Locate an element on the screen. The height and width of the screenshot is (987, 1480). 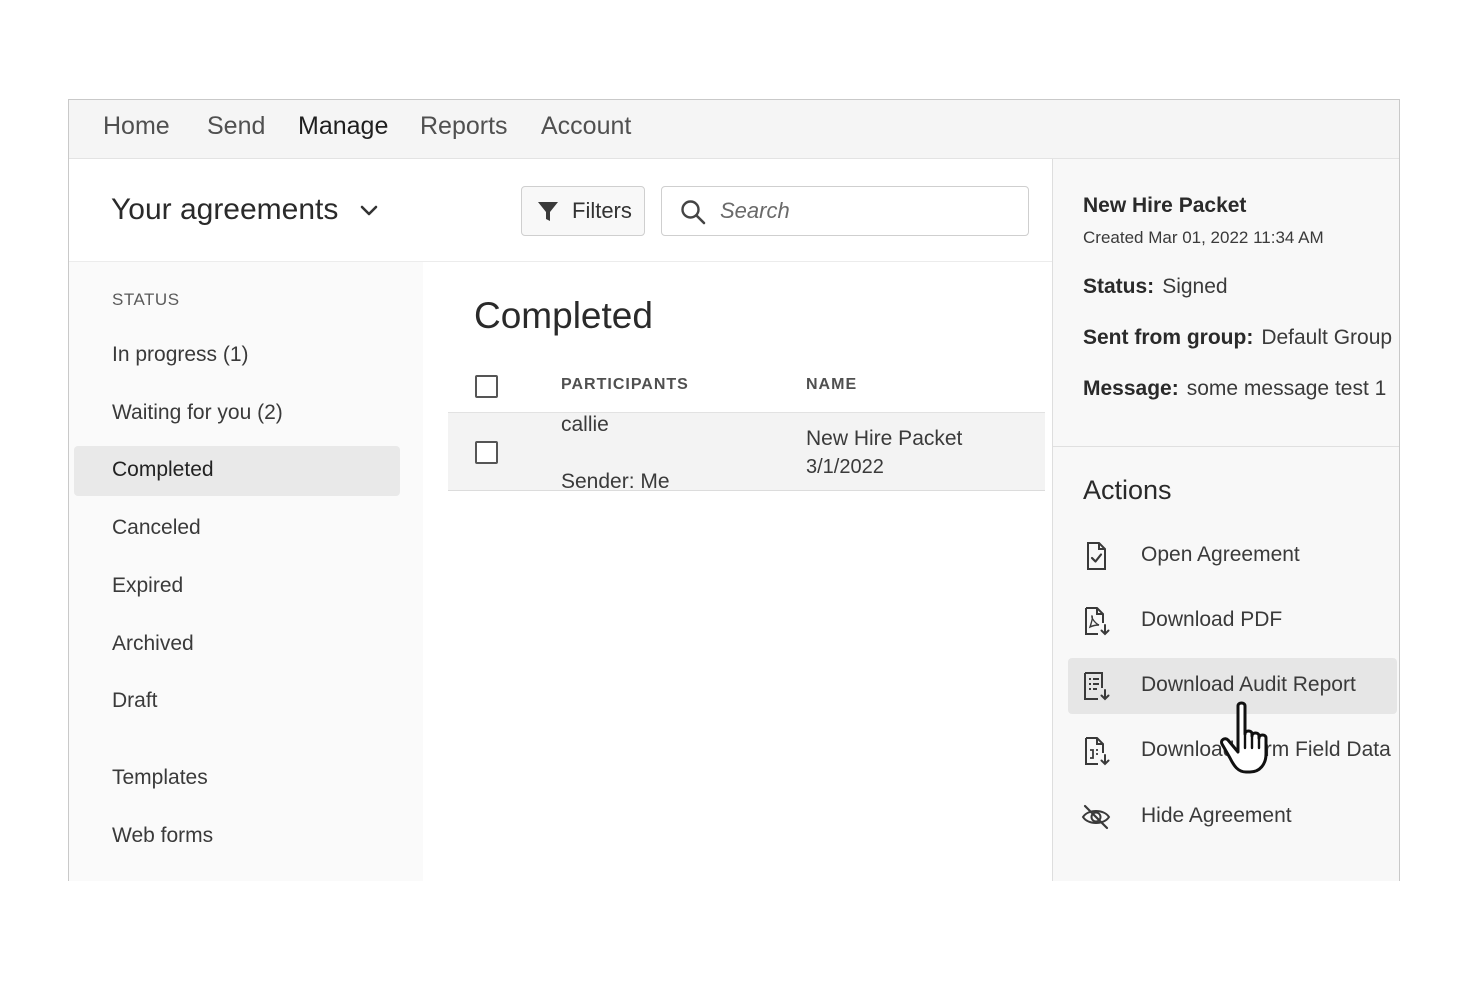
group-line: Sent from group: Default Group is located at coordinates (1237, 338).